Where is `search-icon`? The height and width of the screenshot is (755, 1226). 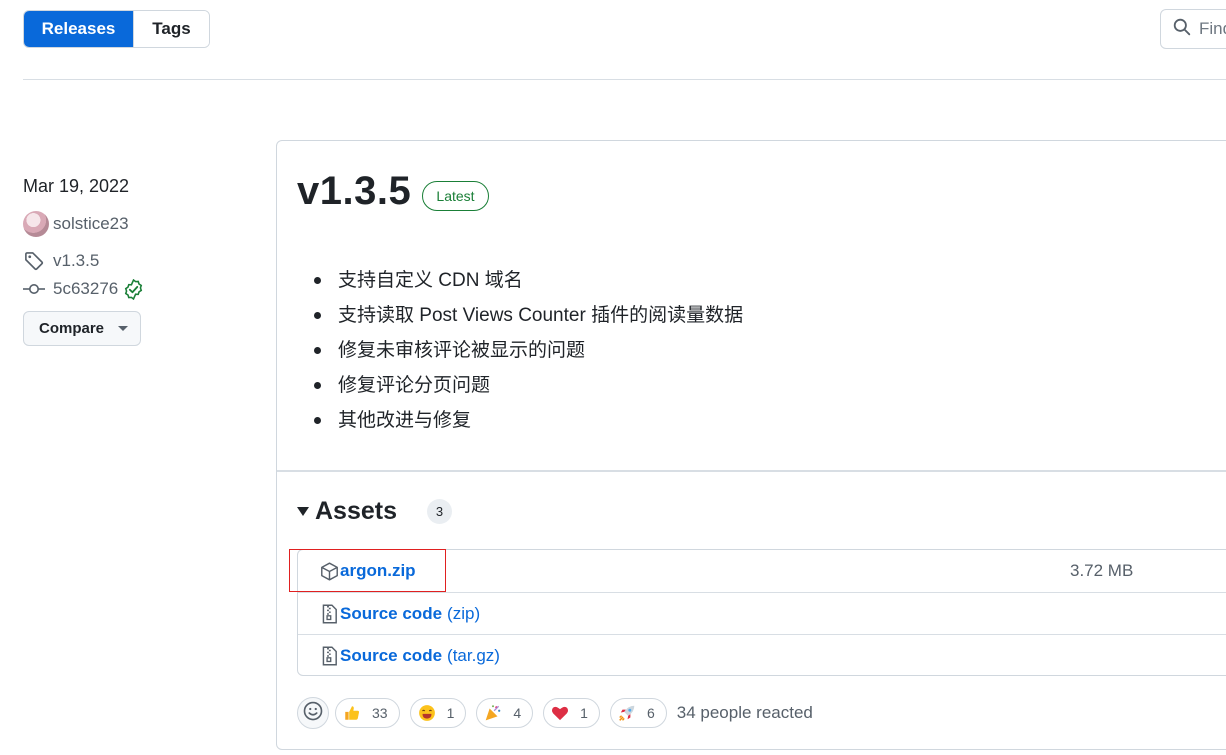
search-icon is located at coordinates (1182, 29).